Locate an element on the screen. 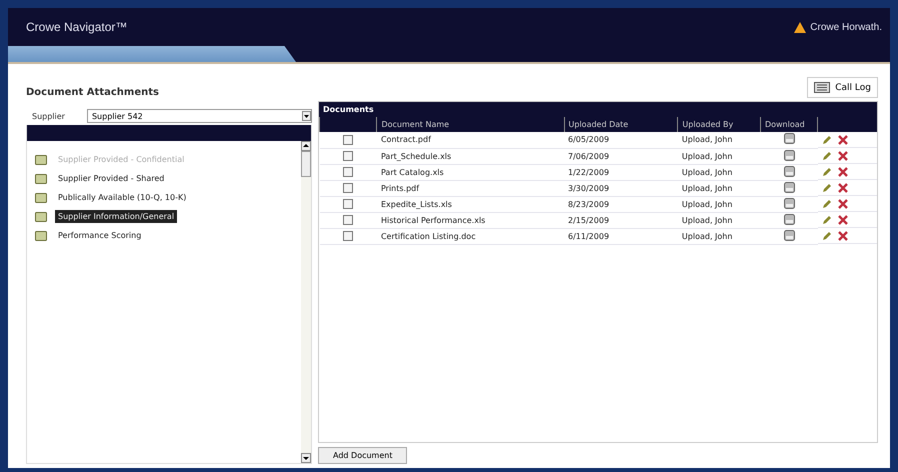  scroll-thumb is located at coordinates (306, 164).